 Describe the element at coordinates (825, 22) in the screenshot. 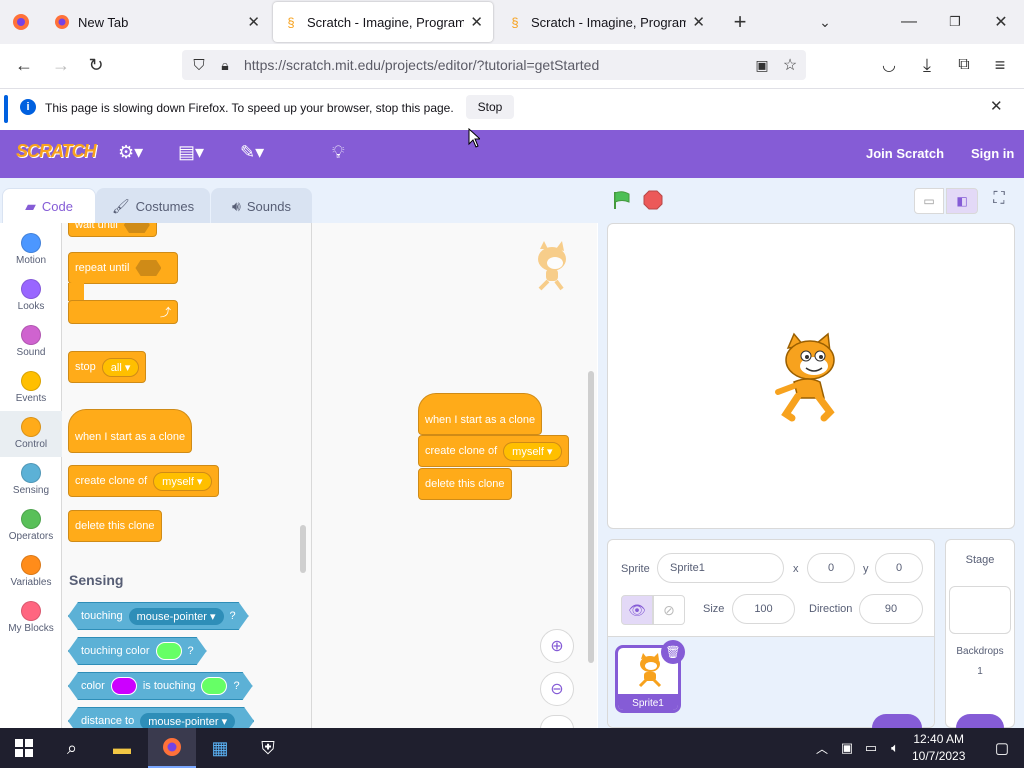

I see `list-tabs-chevron-icon: ⌄` at that location.